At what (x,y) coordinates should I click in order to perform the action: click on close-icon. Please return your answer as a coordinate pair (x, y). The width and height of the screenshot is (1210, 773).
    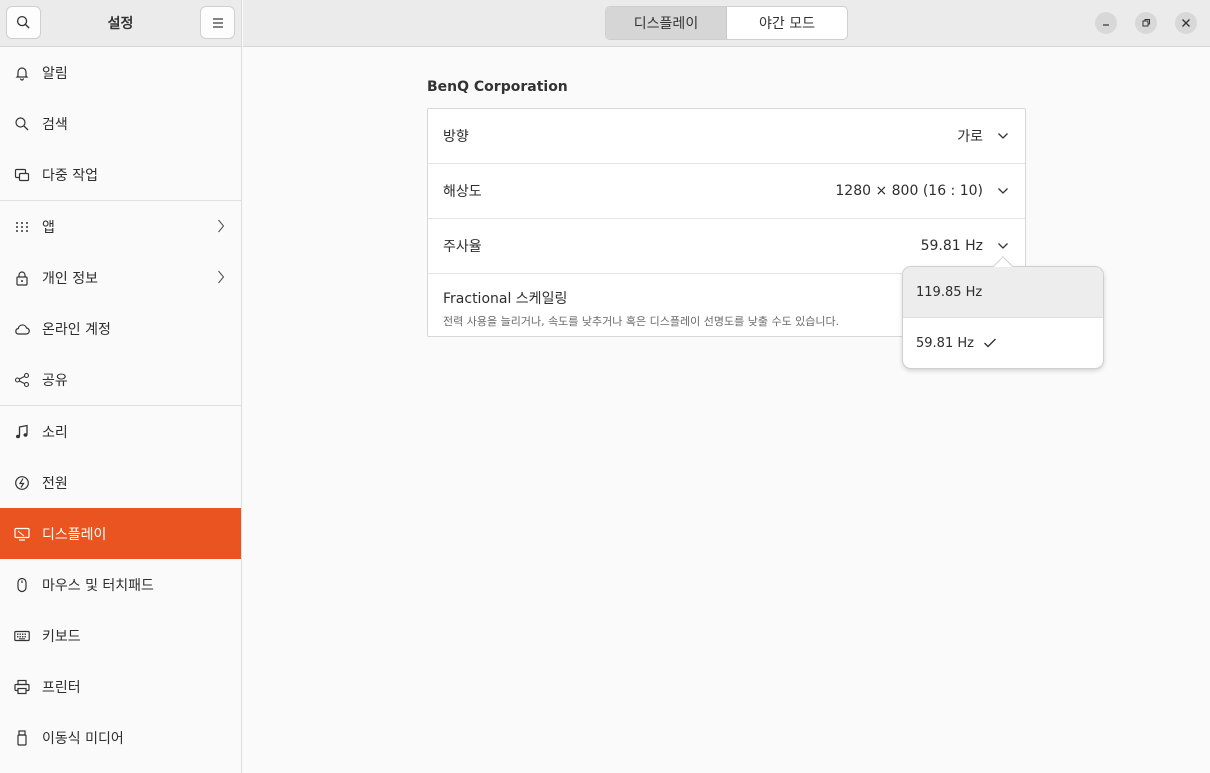
    Looking at the image, I should click on (1186, 23).